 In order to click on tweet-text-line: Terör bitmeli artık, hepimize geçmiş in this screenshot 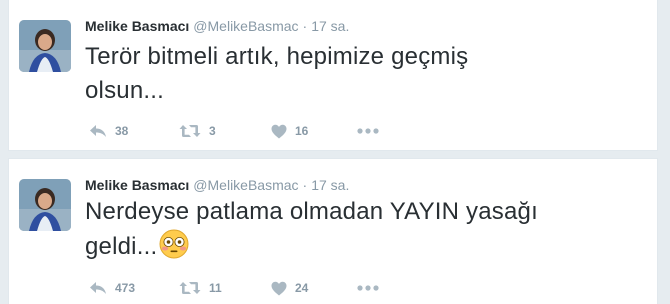, I will do `click(277, 56)`.